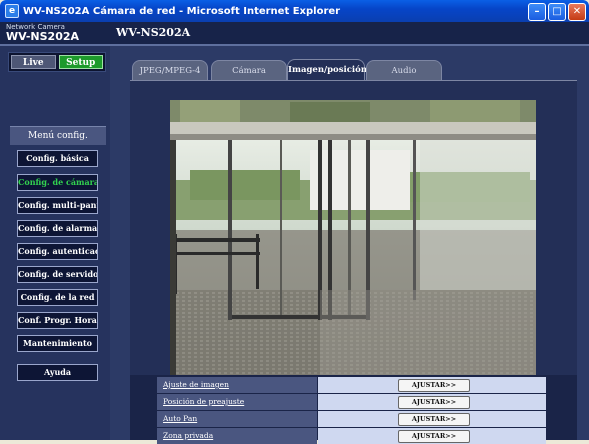 This screenshot has height=444, width=589. I want to click on table-row: Posición de preajuste AJUSTAR>>, so click(363, 402).